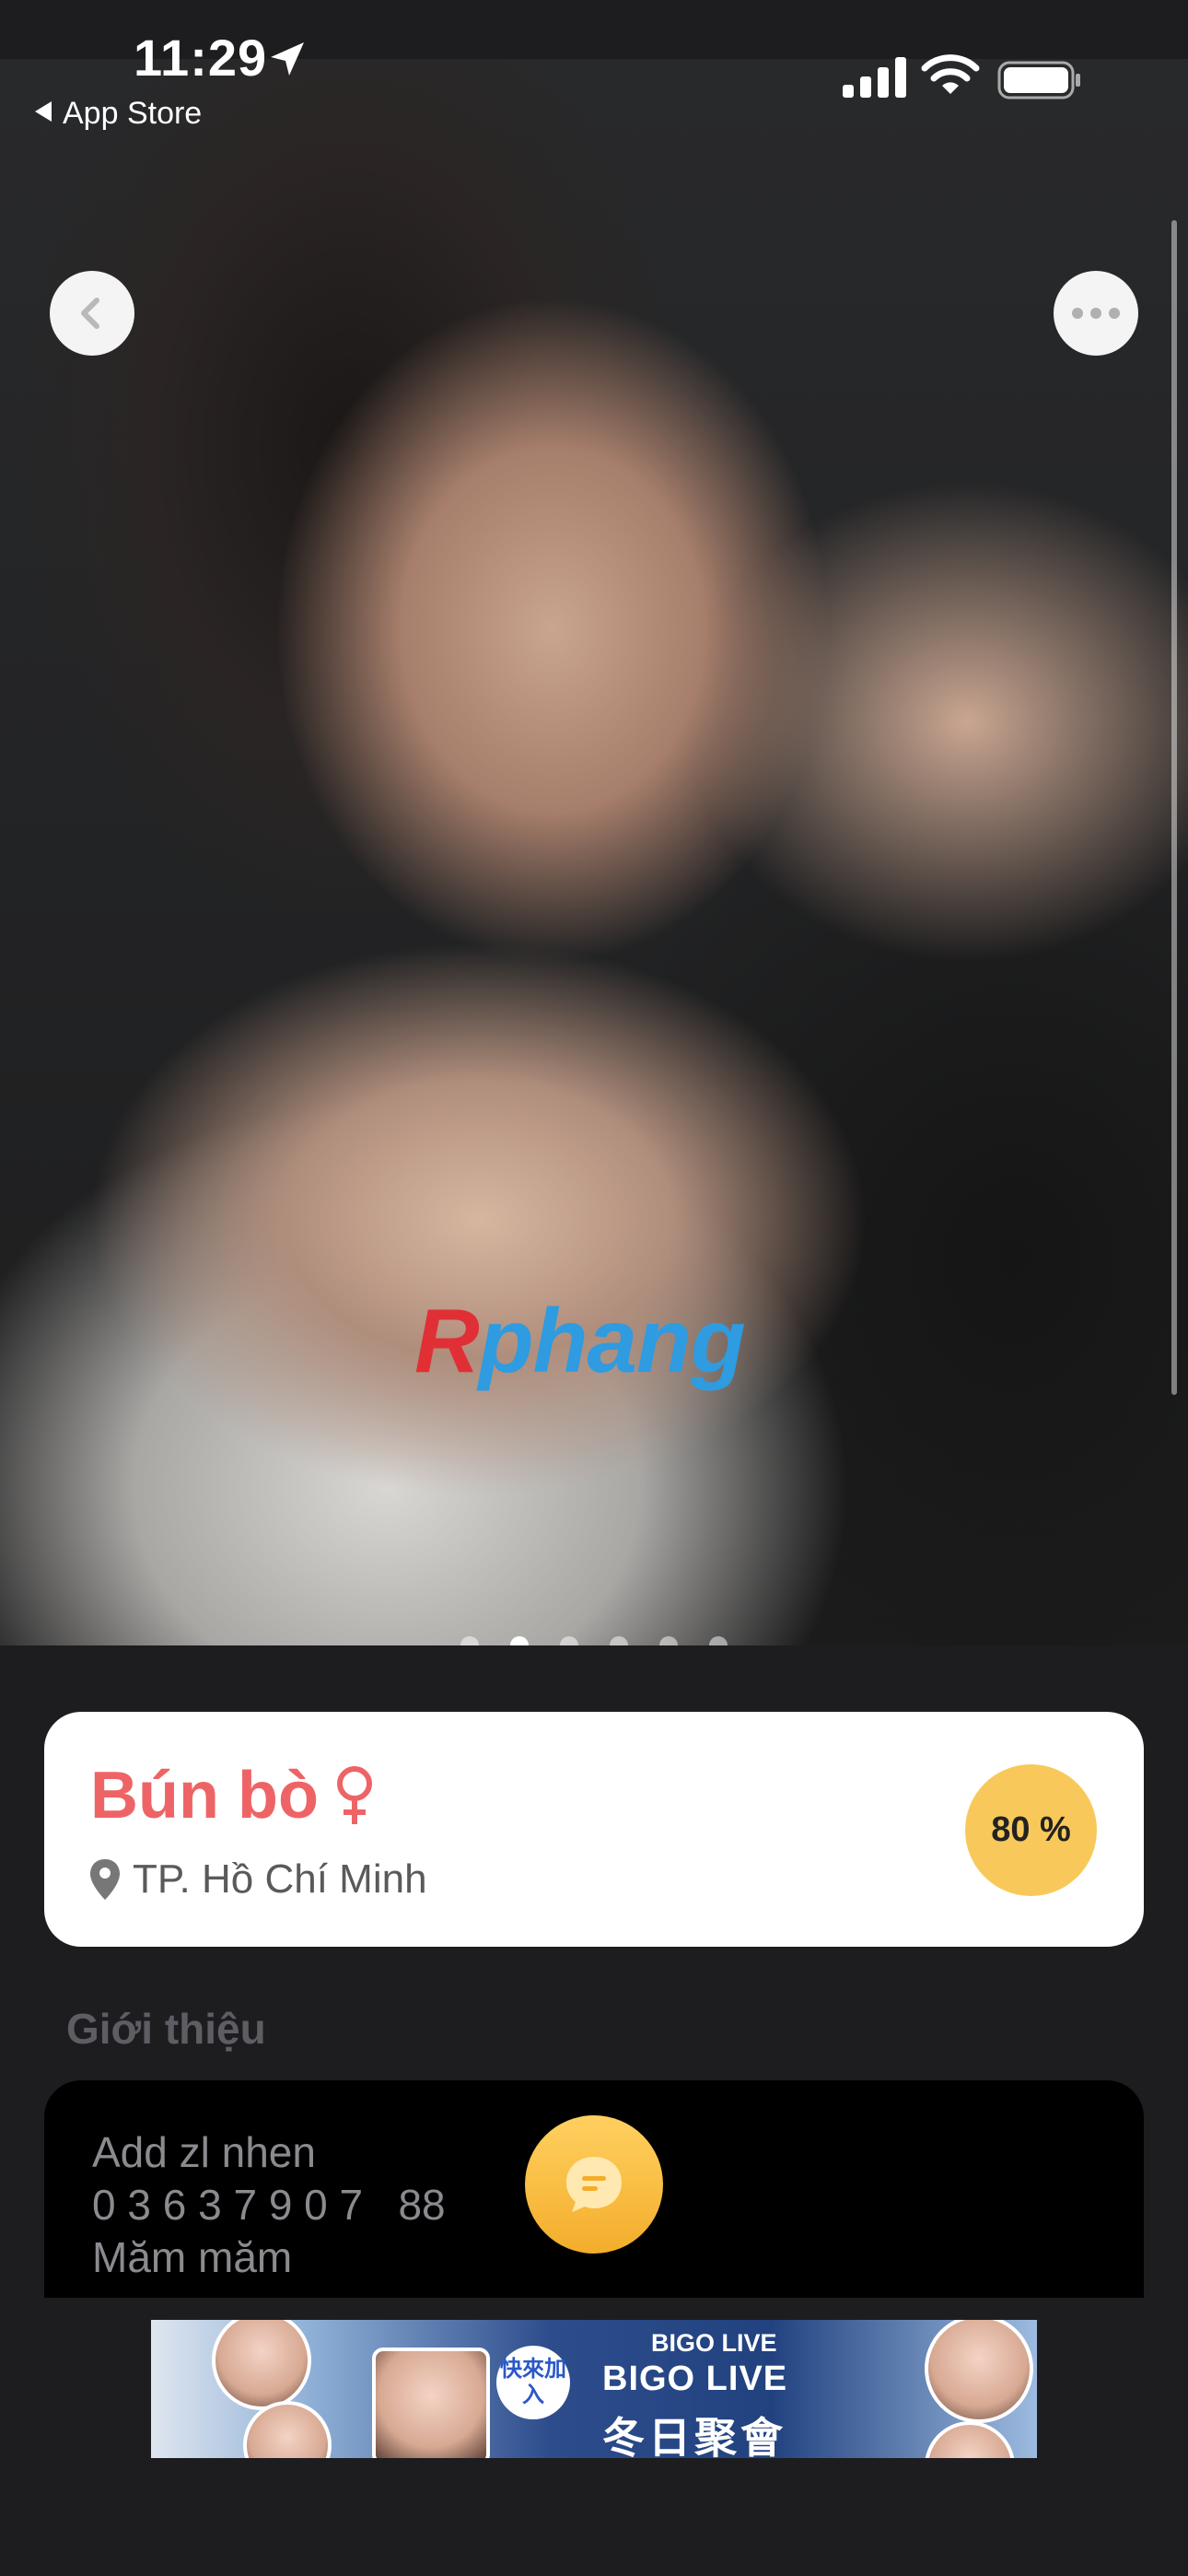 This screenshot has height=2576, width=1188. I want to click on location-pin-icon, so click(105, 1879).